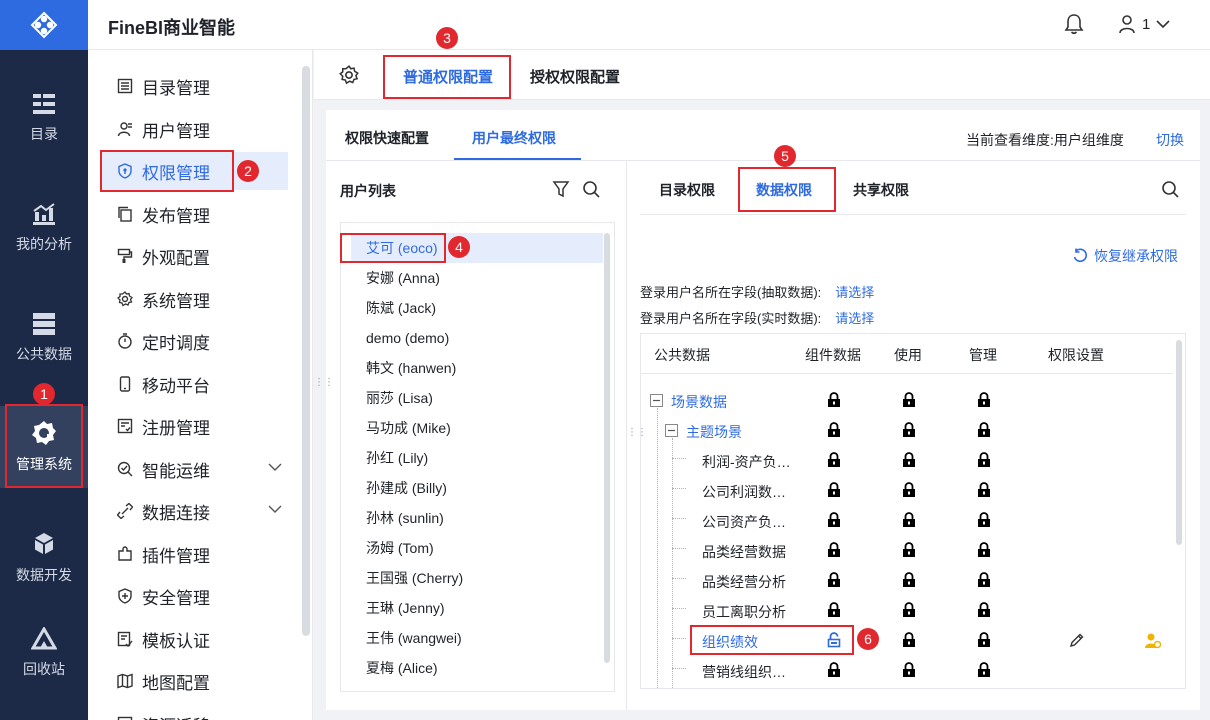  I want to click on gear-icon, so click(349, 75).